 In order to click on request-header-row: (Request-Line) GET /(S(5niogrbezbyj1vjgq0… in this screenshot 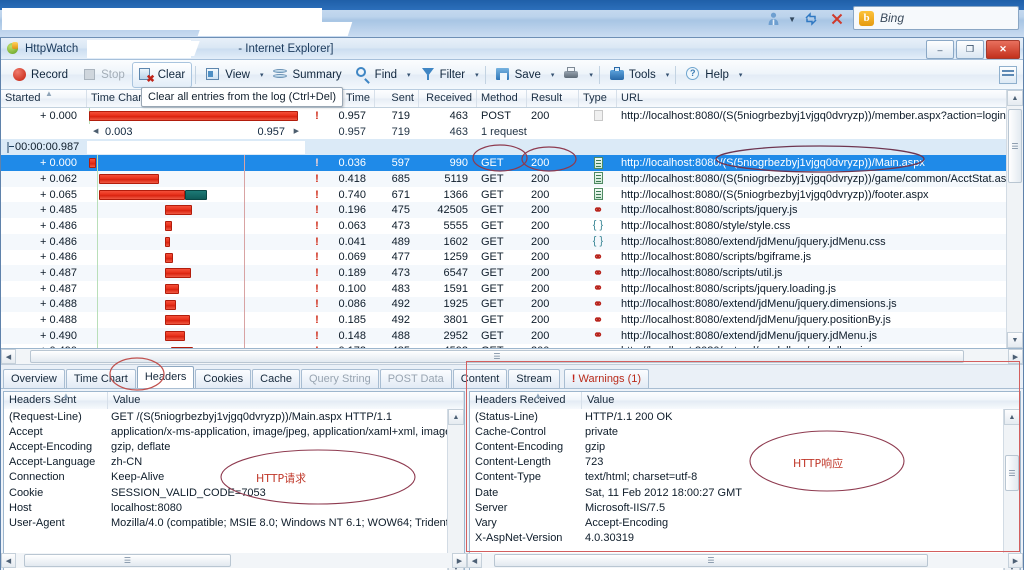, I will do `click(226, 416)`.